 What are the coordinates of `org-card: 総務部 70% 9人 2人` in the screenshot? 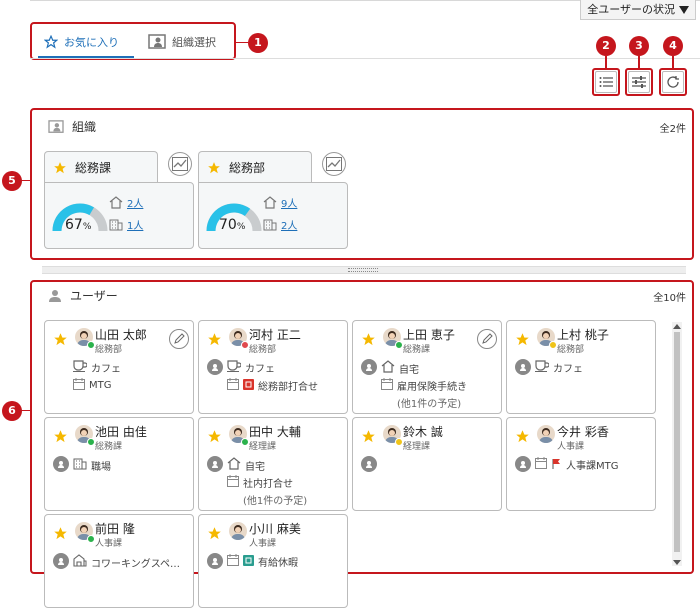 It's located at (273, 200).